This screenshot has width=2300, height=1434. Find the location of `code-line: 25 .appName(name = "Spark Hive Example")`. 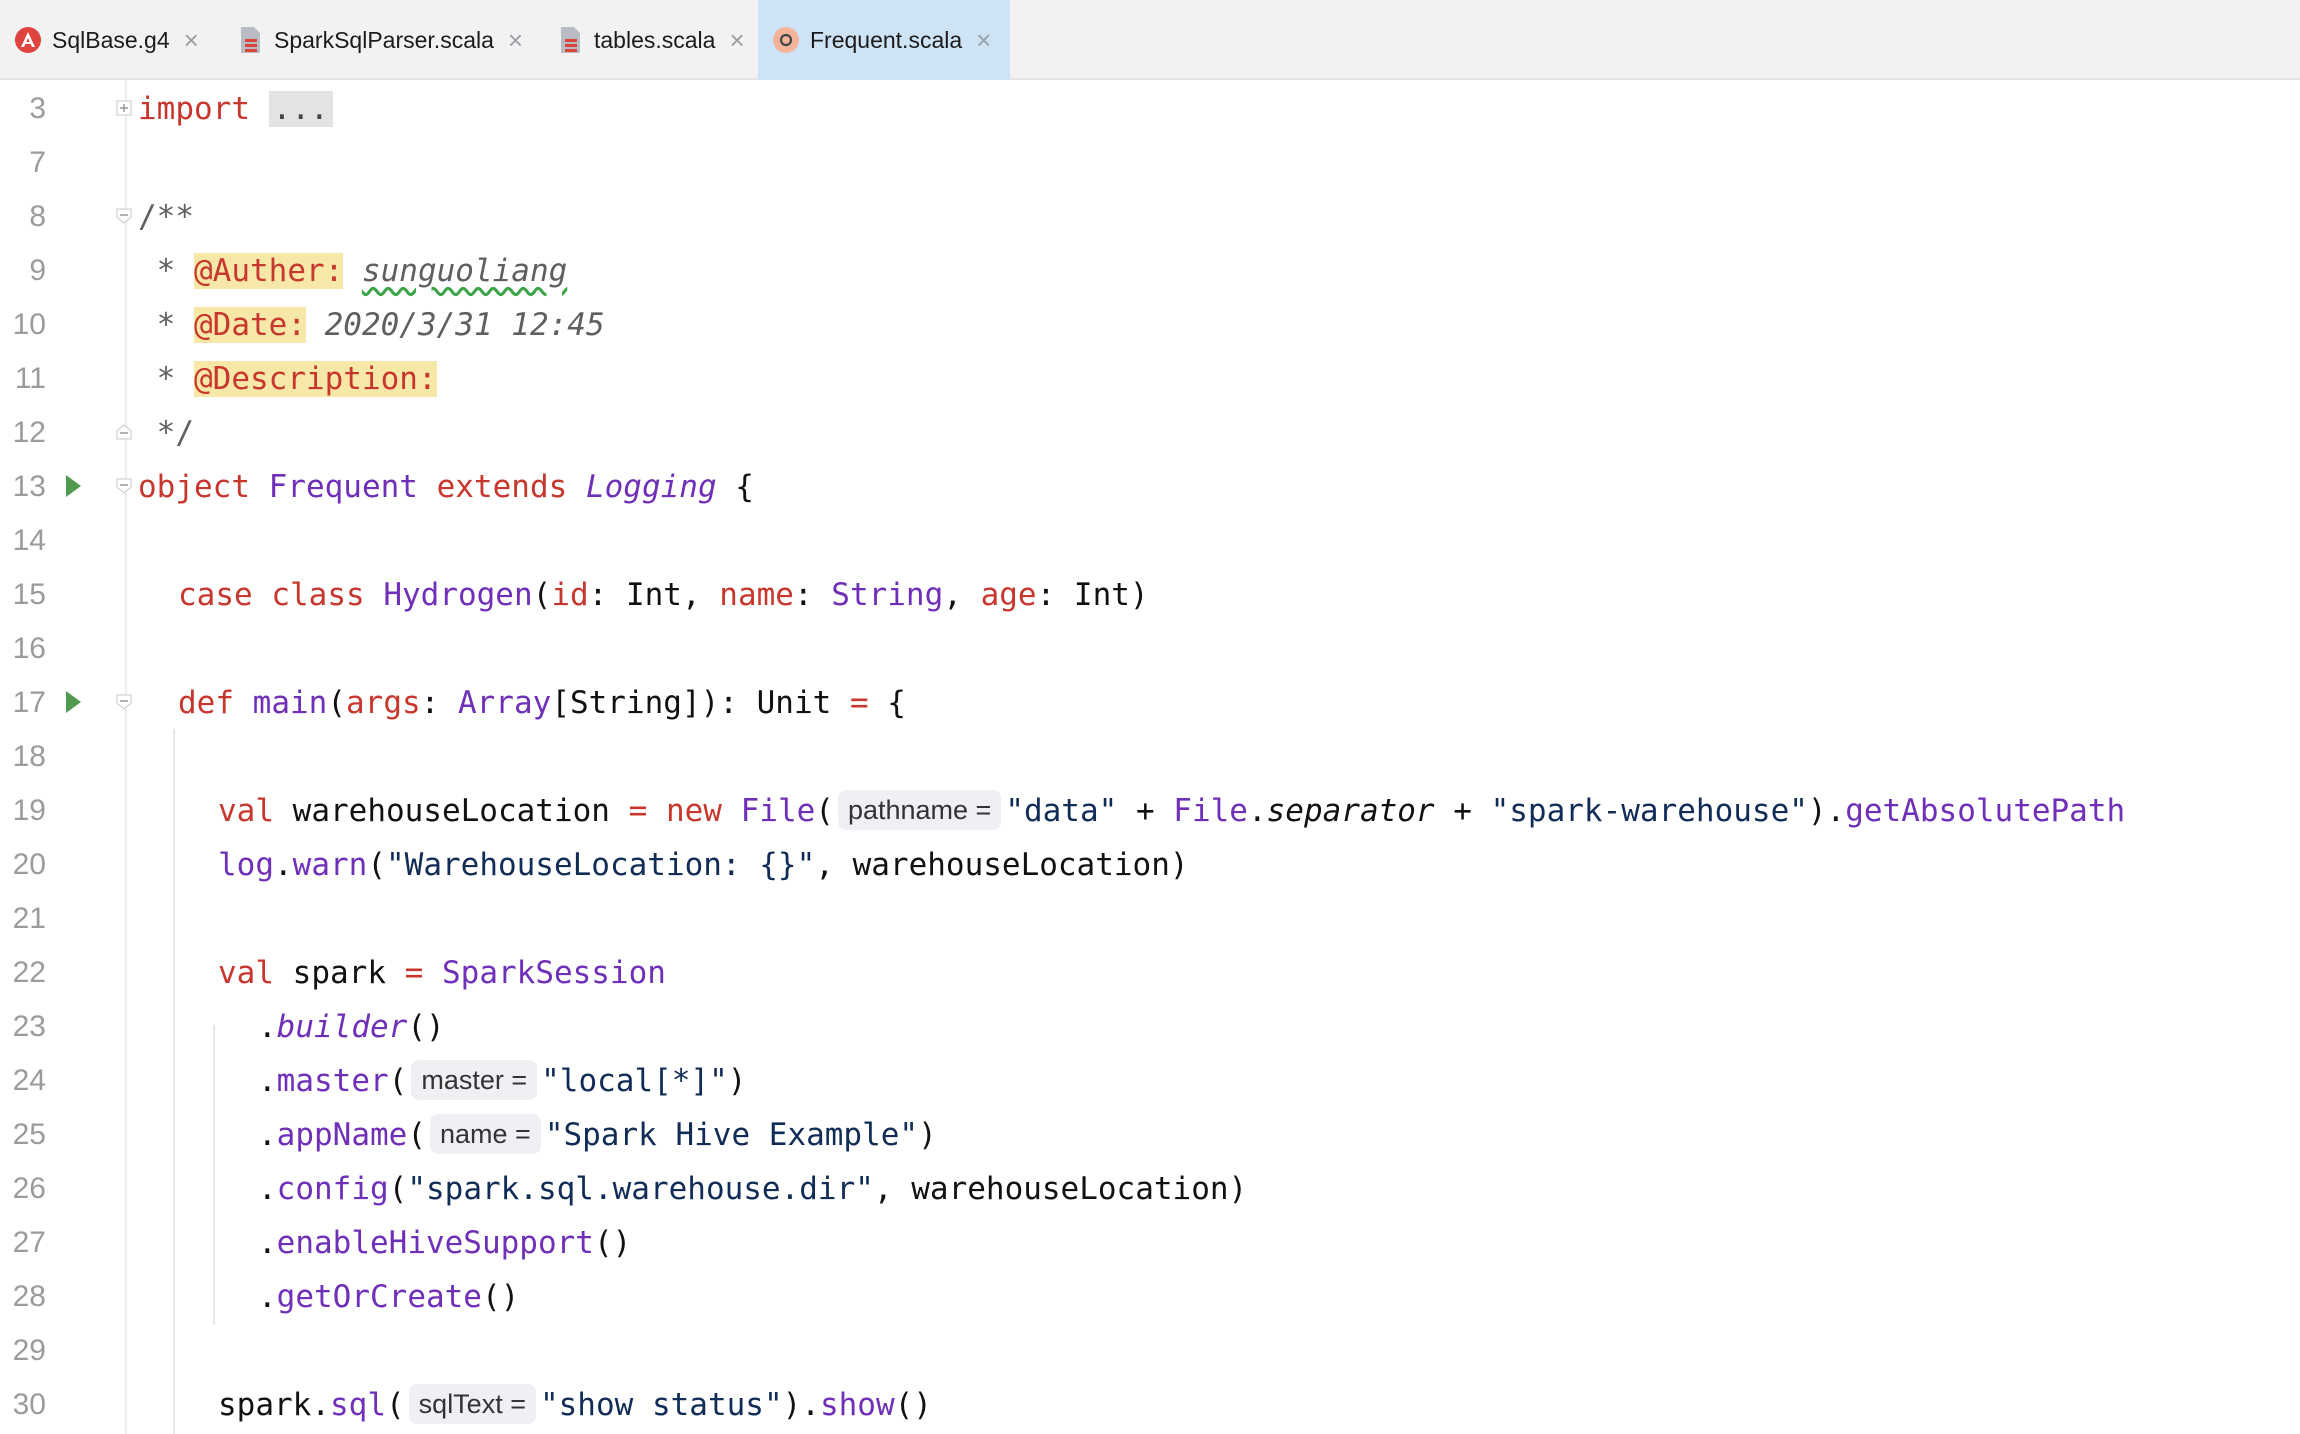

code-line: 25 .appName(name = "Spark Hive Example") is located at coordinates (1150, 1135).